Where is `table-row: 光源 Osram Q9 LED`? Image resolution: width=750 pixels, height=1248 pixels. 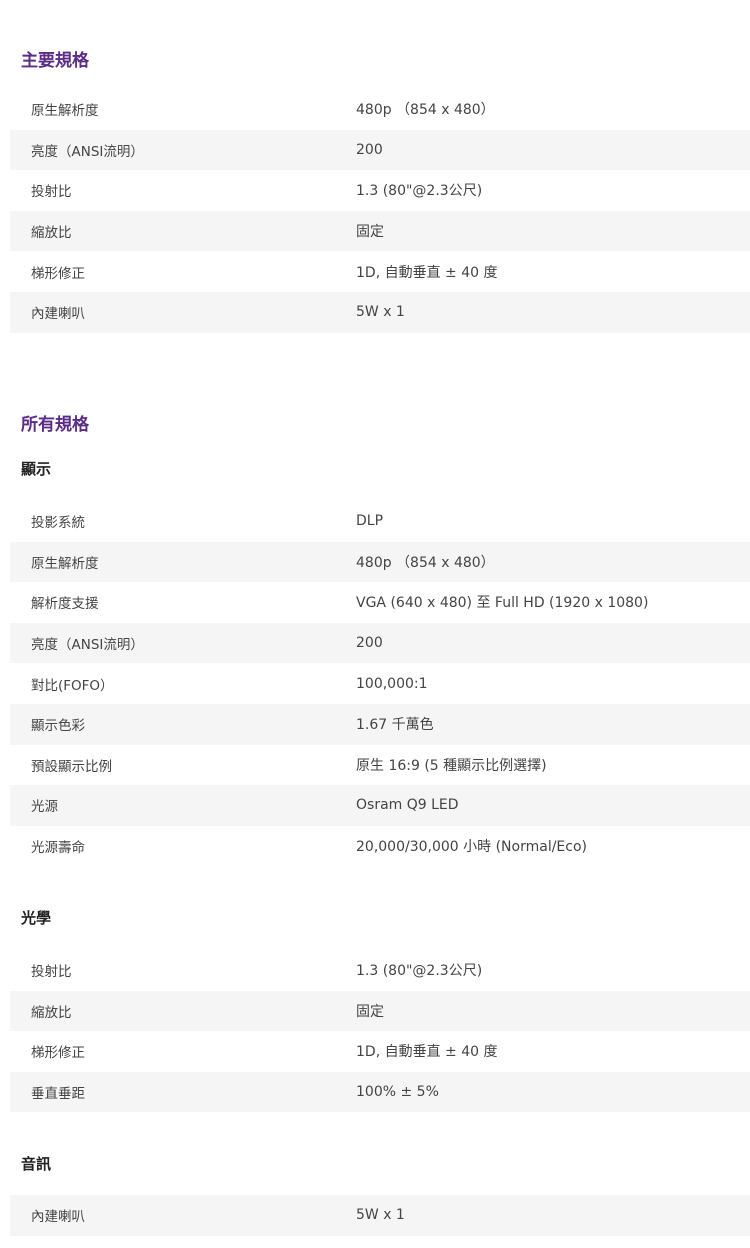 table-row: 光源 Osram Q9 LED is located at coordinates (380, 805).